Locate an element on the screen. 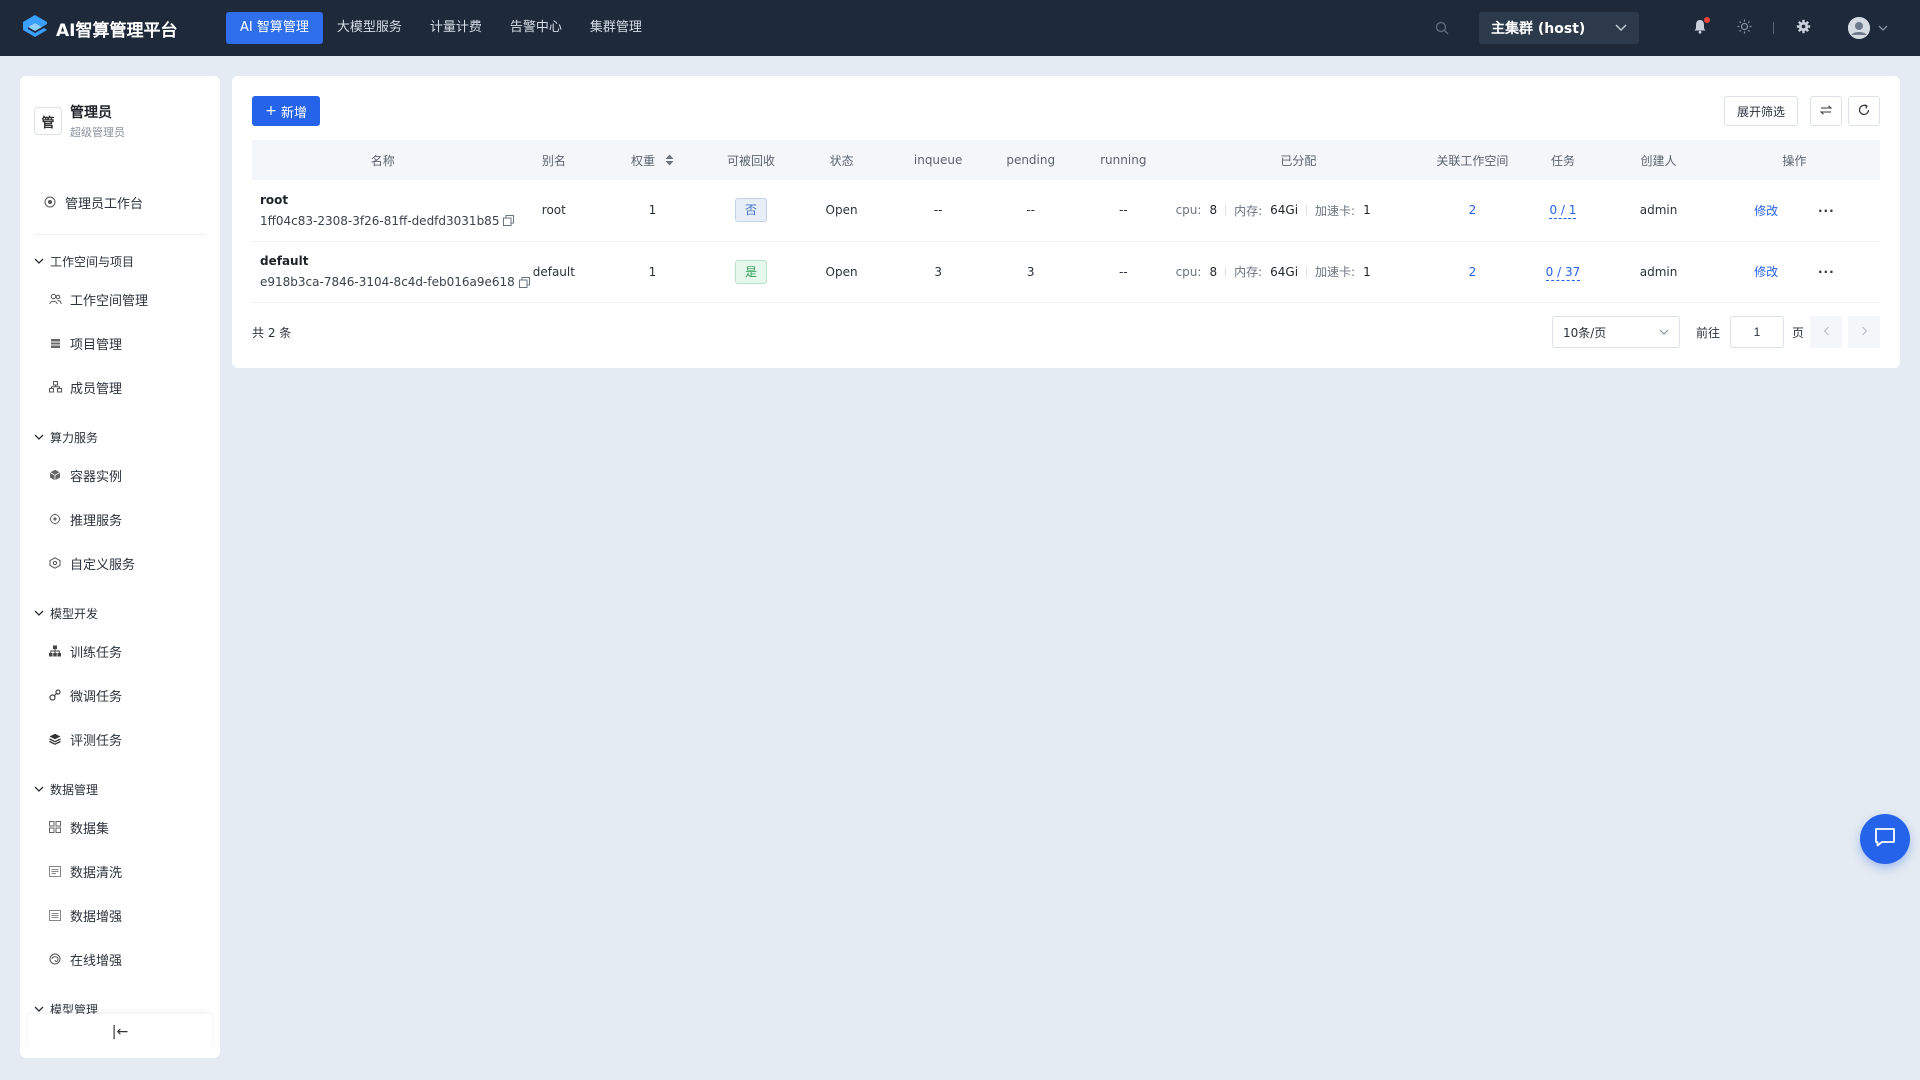 The height and width of the screenshot is (1080, 1920). cell-creator: admin is located at coordinates (1658, 211).